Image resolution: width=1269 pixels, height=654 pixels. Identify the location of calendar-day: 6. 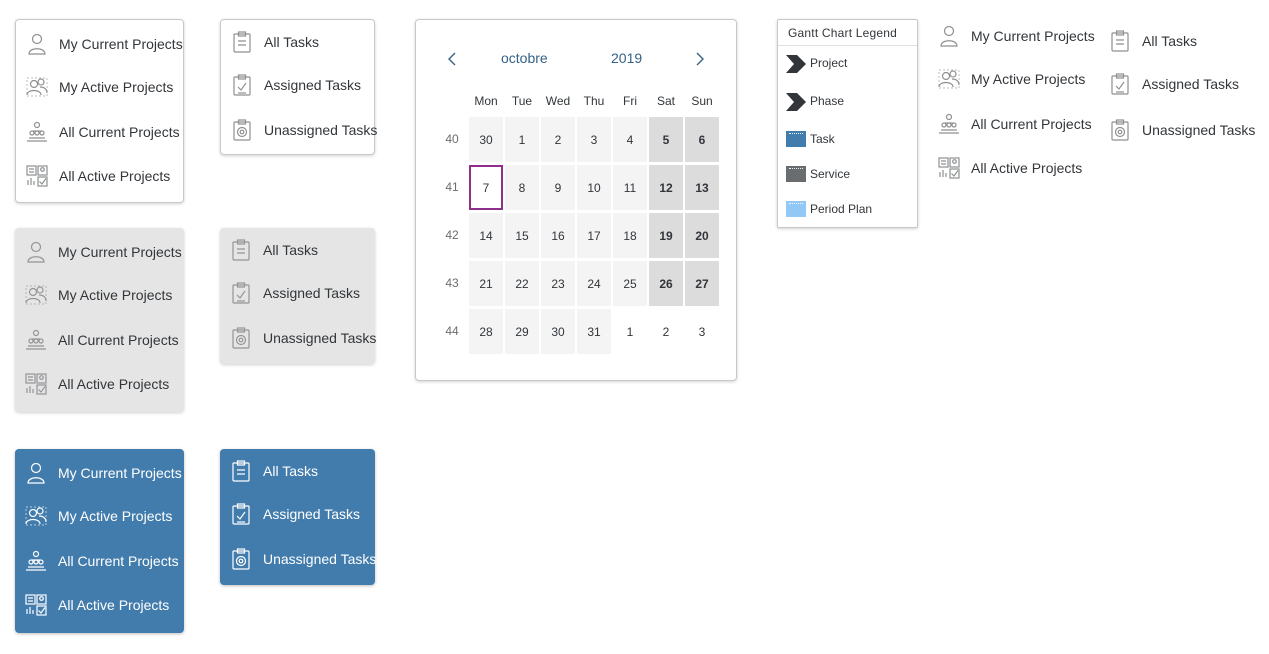
(702, 139).